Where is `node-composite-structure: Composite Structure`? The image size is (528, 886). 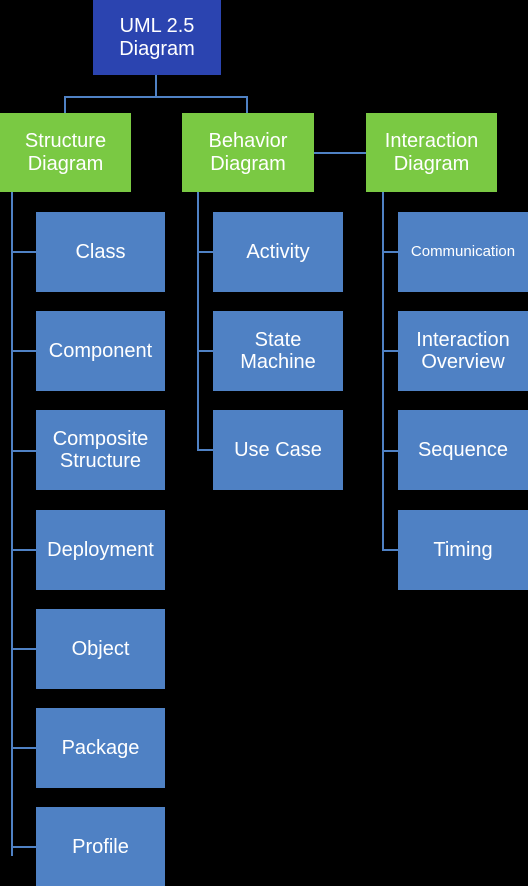
node-composite-structure: Composite Structure is located at coordinates (100, 450).